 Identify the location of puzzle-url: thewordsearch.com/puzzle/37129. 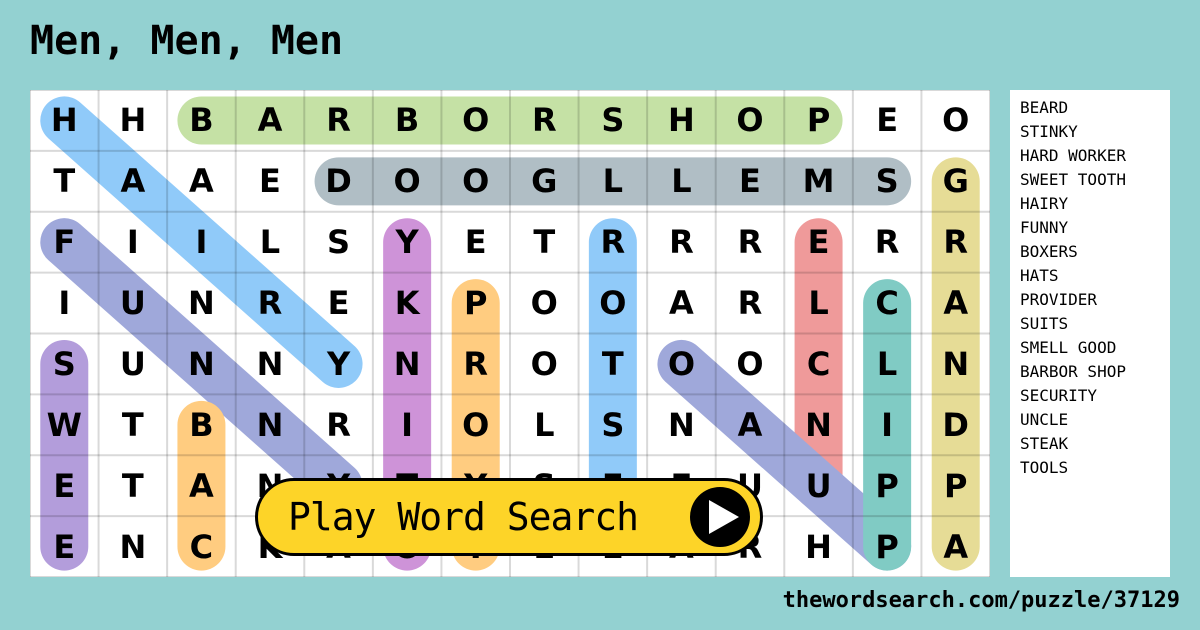
(981, 600).